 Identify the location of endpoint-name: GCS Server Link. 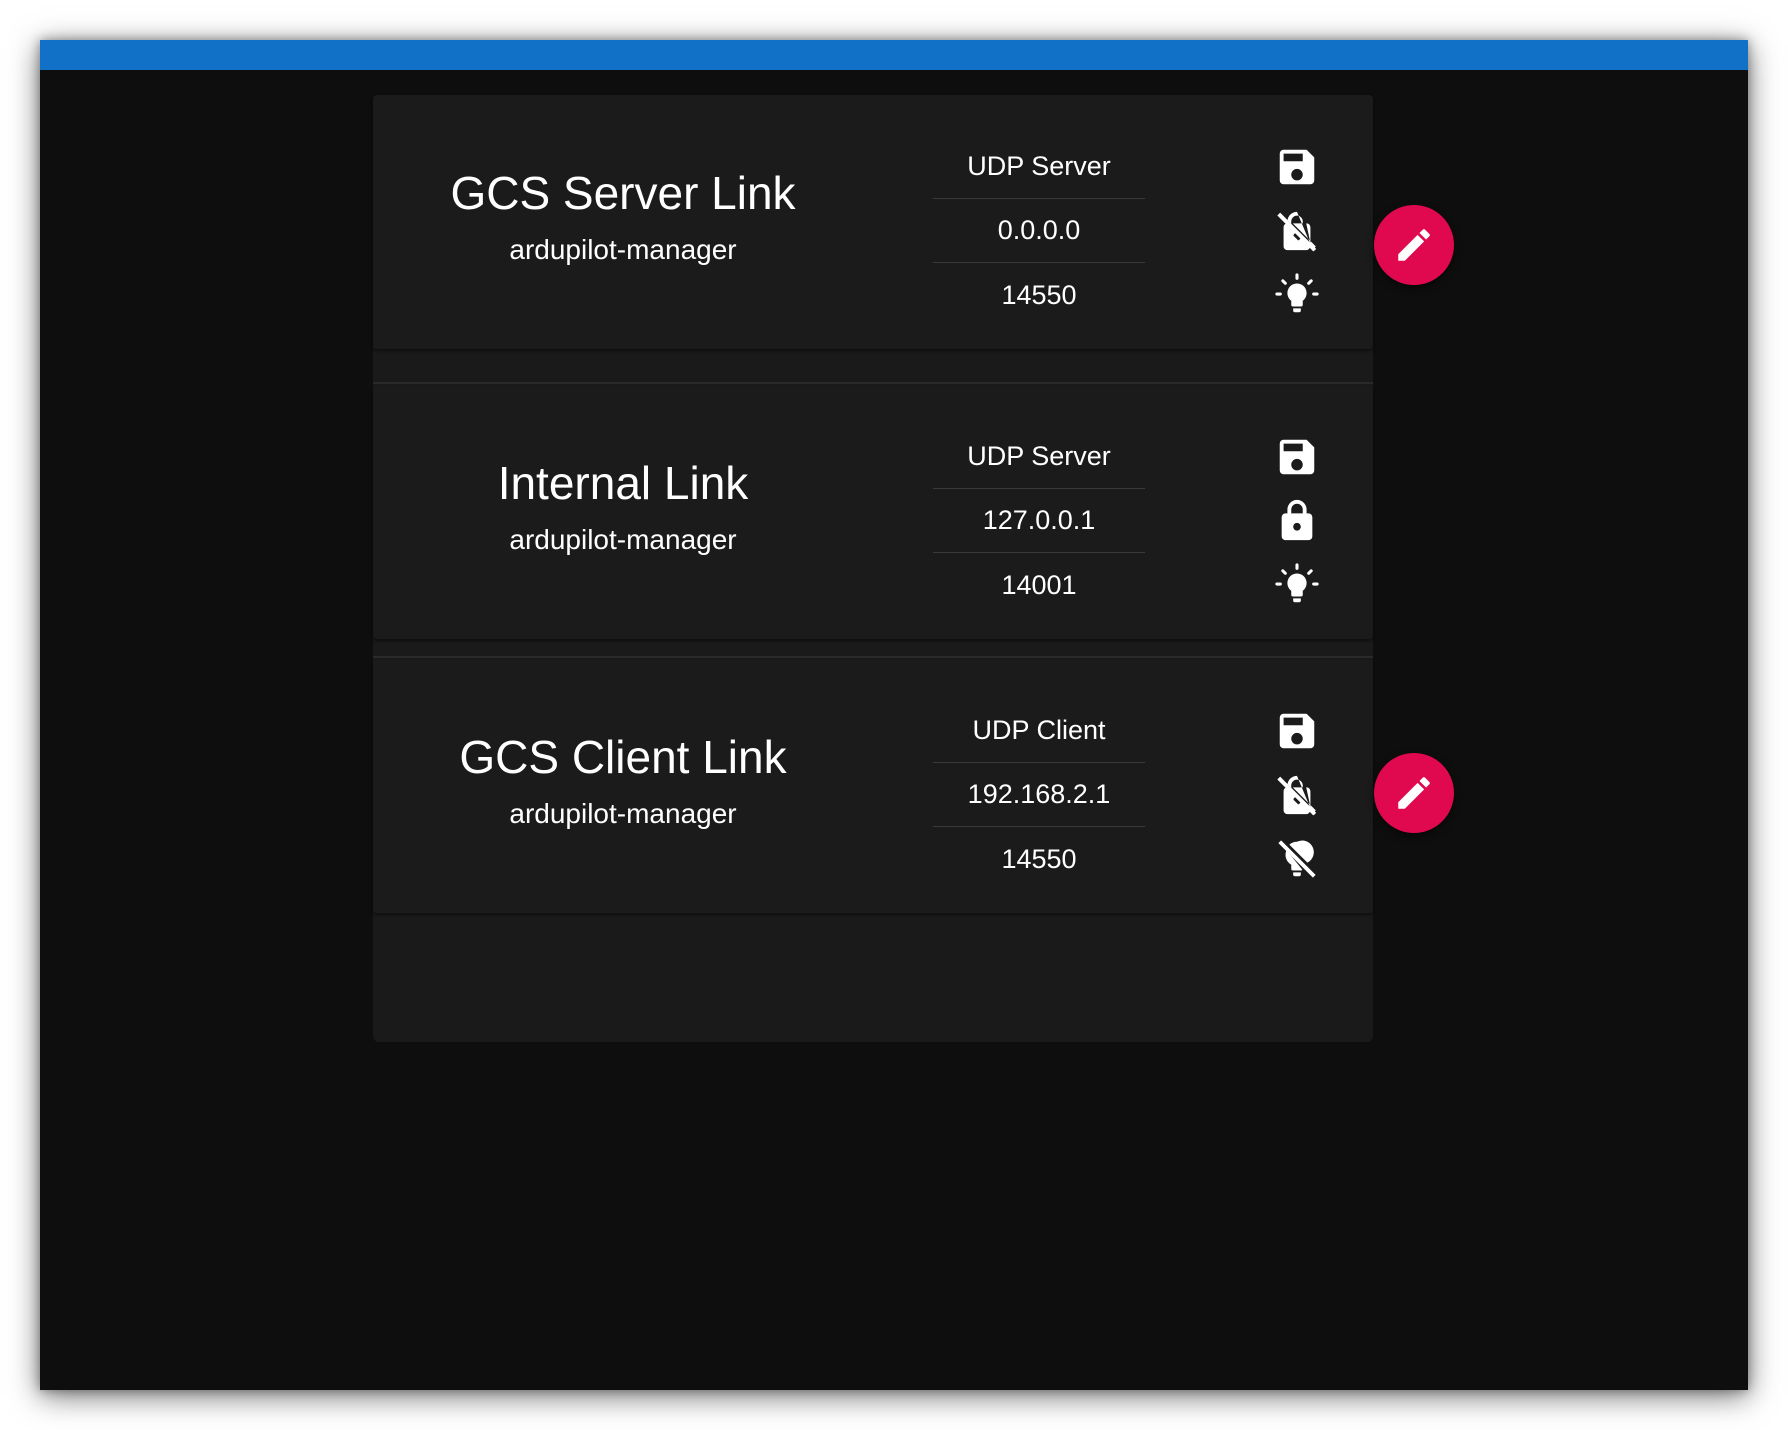
(623, 193).